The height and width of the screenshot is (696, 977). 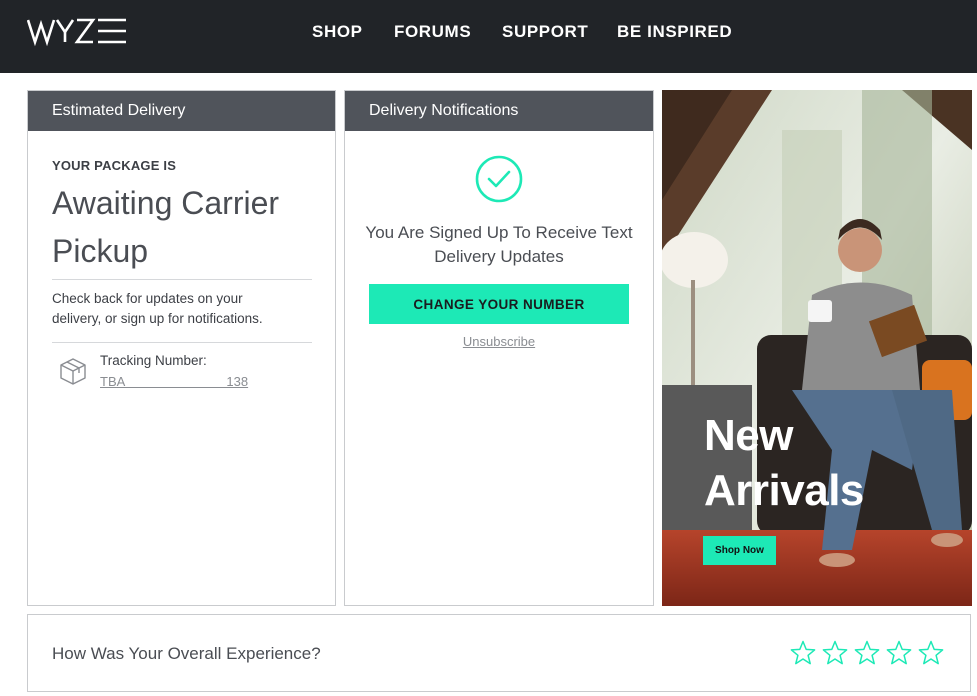 What do you see at coordinates (166, 227) in the screenshot?
I see `package-status: Awaiting Carrier Pickup` at bounding box center [166, 227].